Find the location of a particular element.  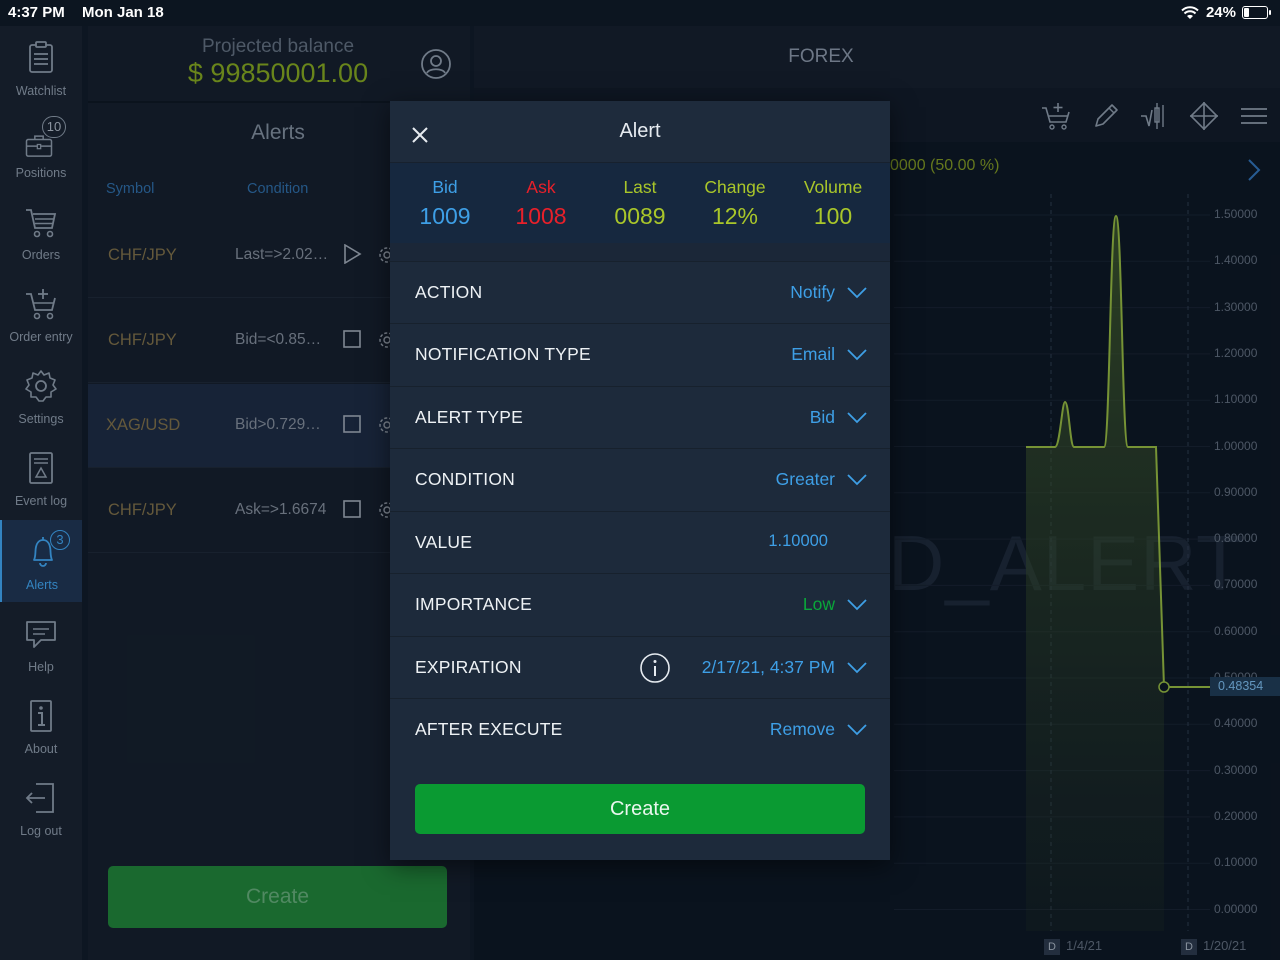

field-expiration-value: 2/17/21, 4:37 PM is located at coordinates (768, 667).